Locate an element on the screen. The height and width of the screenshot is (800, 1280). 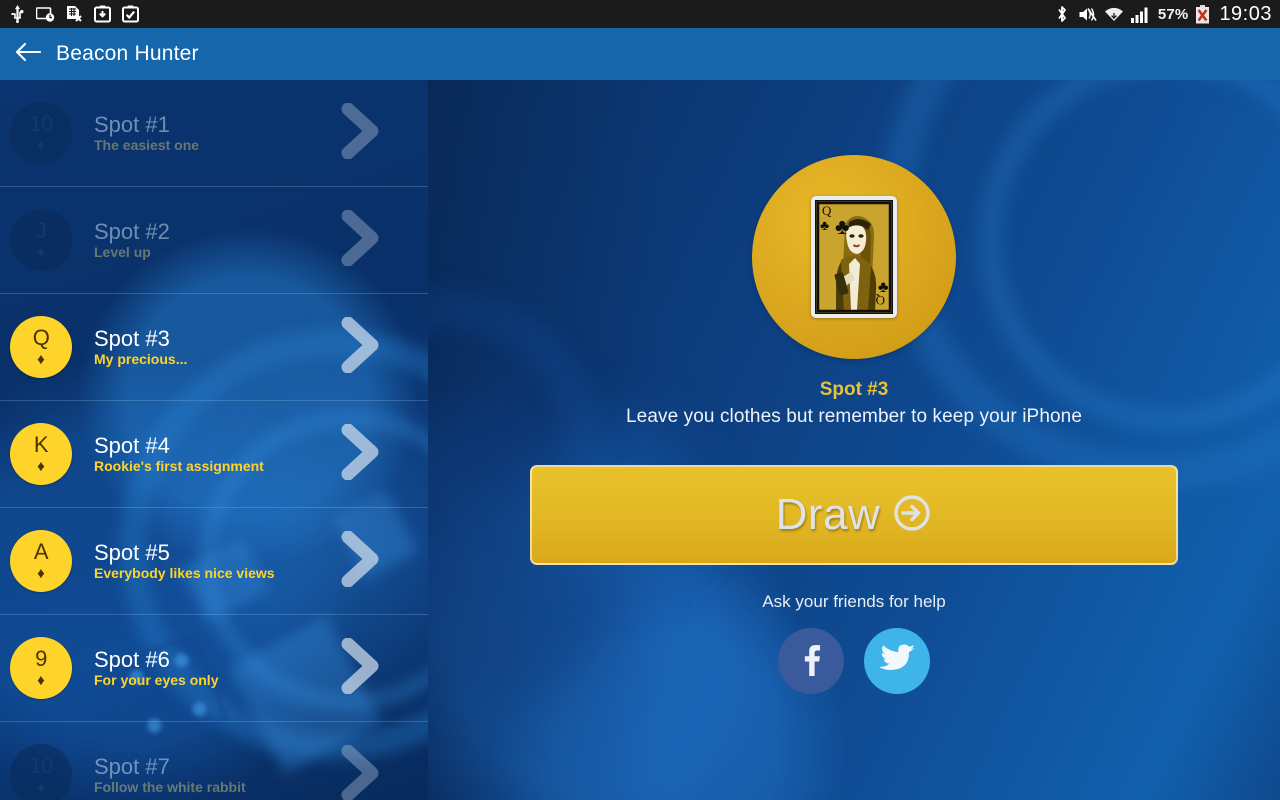
facebook-icon is located at coordinates (811, 661).